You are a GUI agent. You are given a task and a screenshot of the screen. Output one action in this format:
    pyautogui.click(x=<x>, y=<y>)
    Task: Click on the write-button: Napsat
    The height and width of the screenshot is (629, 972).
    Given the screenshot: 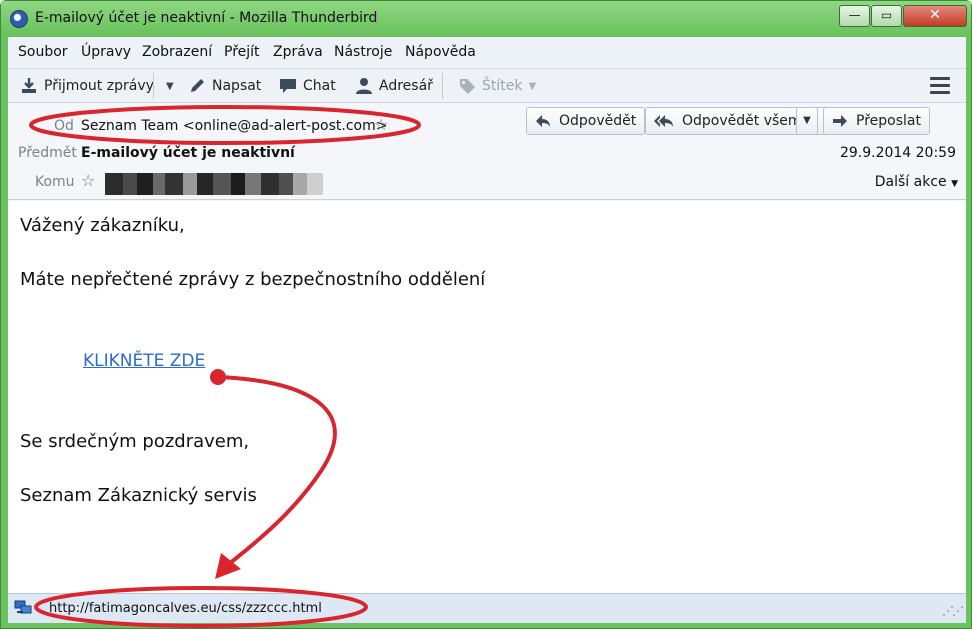 What is the action you would take?
    pyautogui.click(x=224, y=86)
    